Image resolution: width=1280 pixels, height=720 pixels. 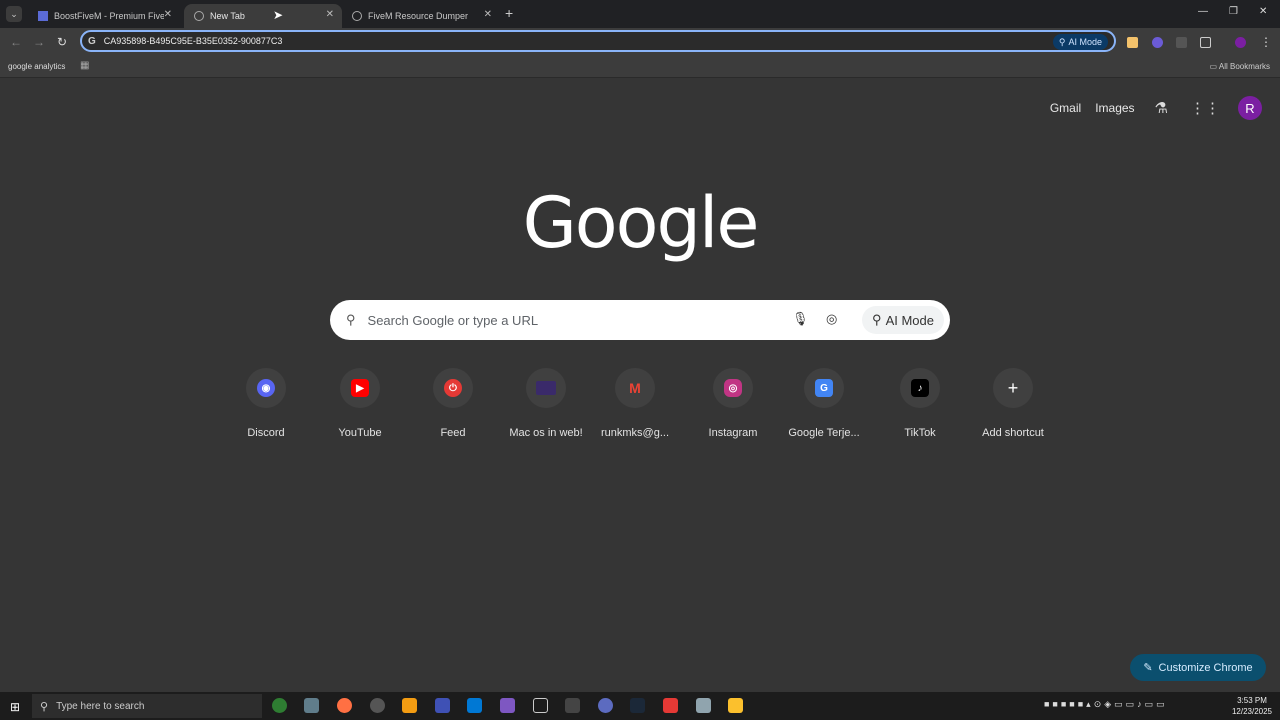 I want to click on back-icon: ←, so click(x=16, y=42).